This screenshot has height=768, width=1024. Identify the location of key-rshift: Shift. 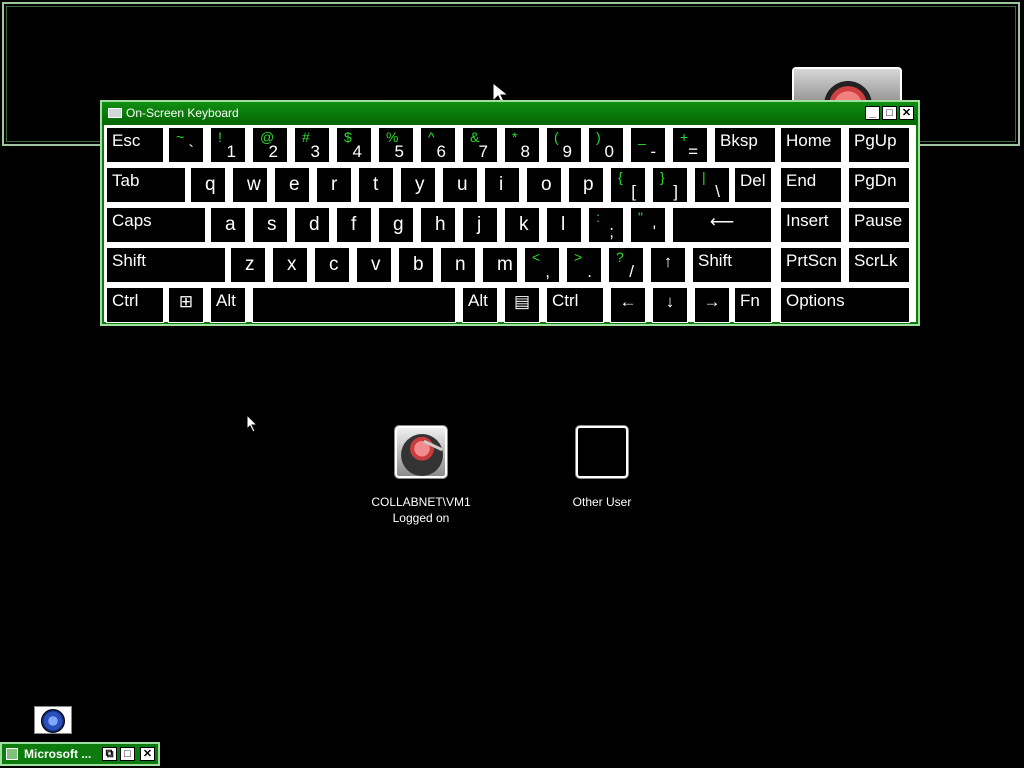
(732, 265).